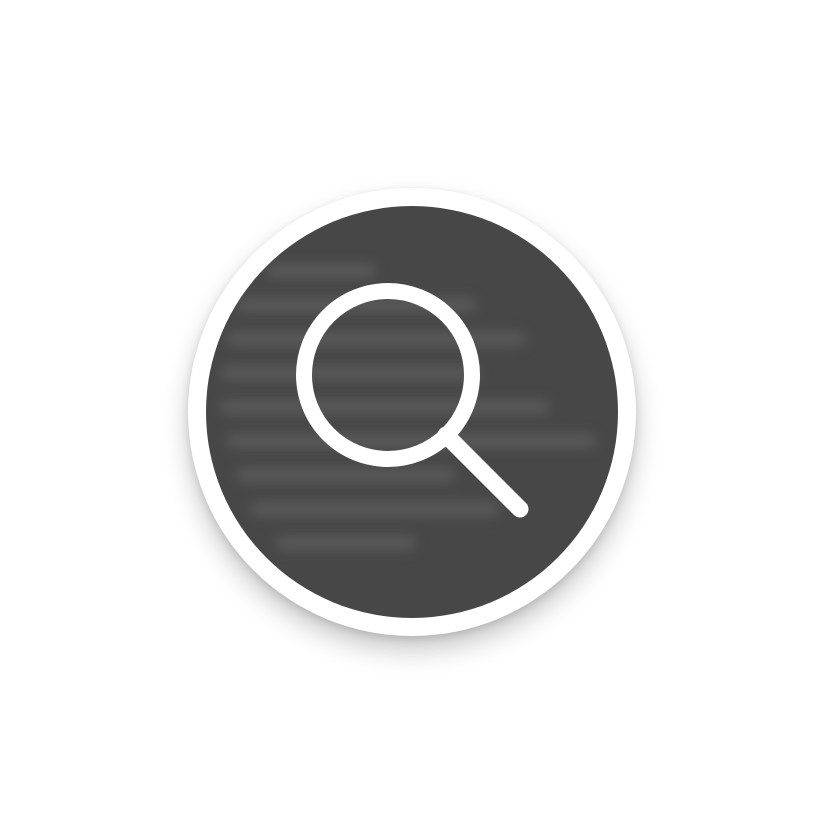  What do you see at coordinates (412, 400) in the screenshot?
I see `magnifying-glass-icon` at bounding box center [412, 400].